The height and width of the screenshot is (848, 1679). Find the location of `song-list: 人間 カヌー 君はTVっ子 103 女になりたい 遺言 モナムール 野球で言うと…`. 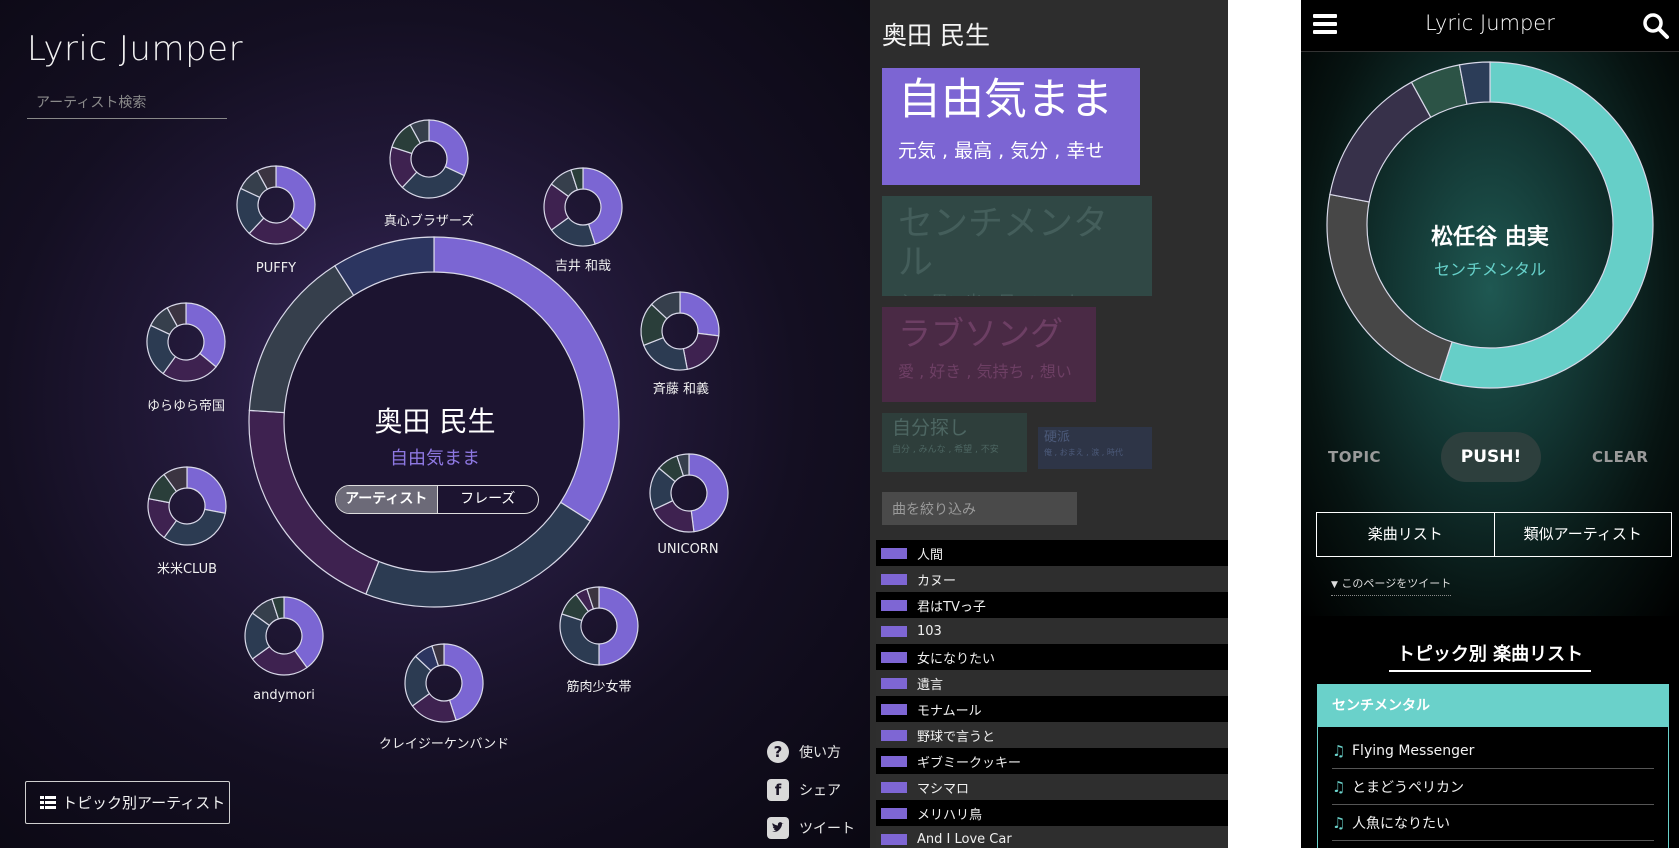

song-list: 人間 カヌー 君はTVっ子 103 女になりたい 遺言 モナムール 野球で言うと… is located at coordinates (1052, 694).